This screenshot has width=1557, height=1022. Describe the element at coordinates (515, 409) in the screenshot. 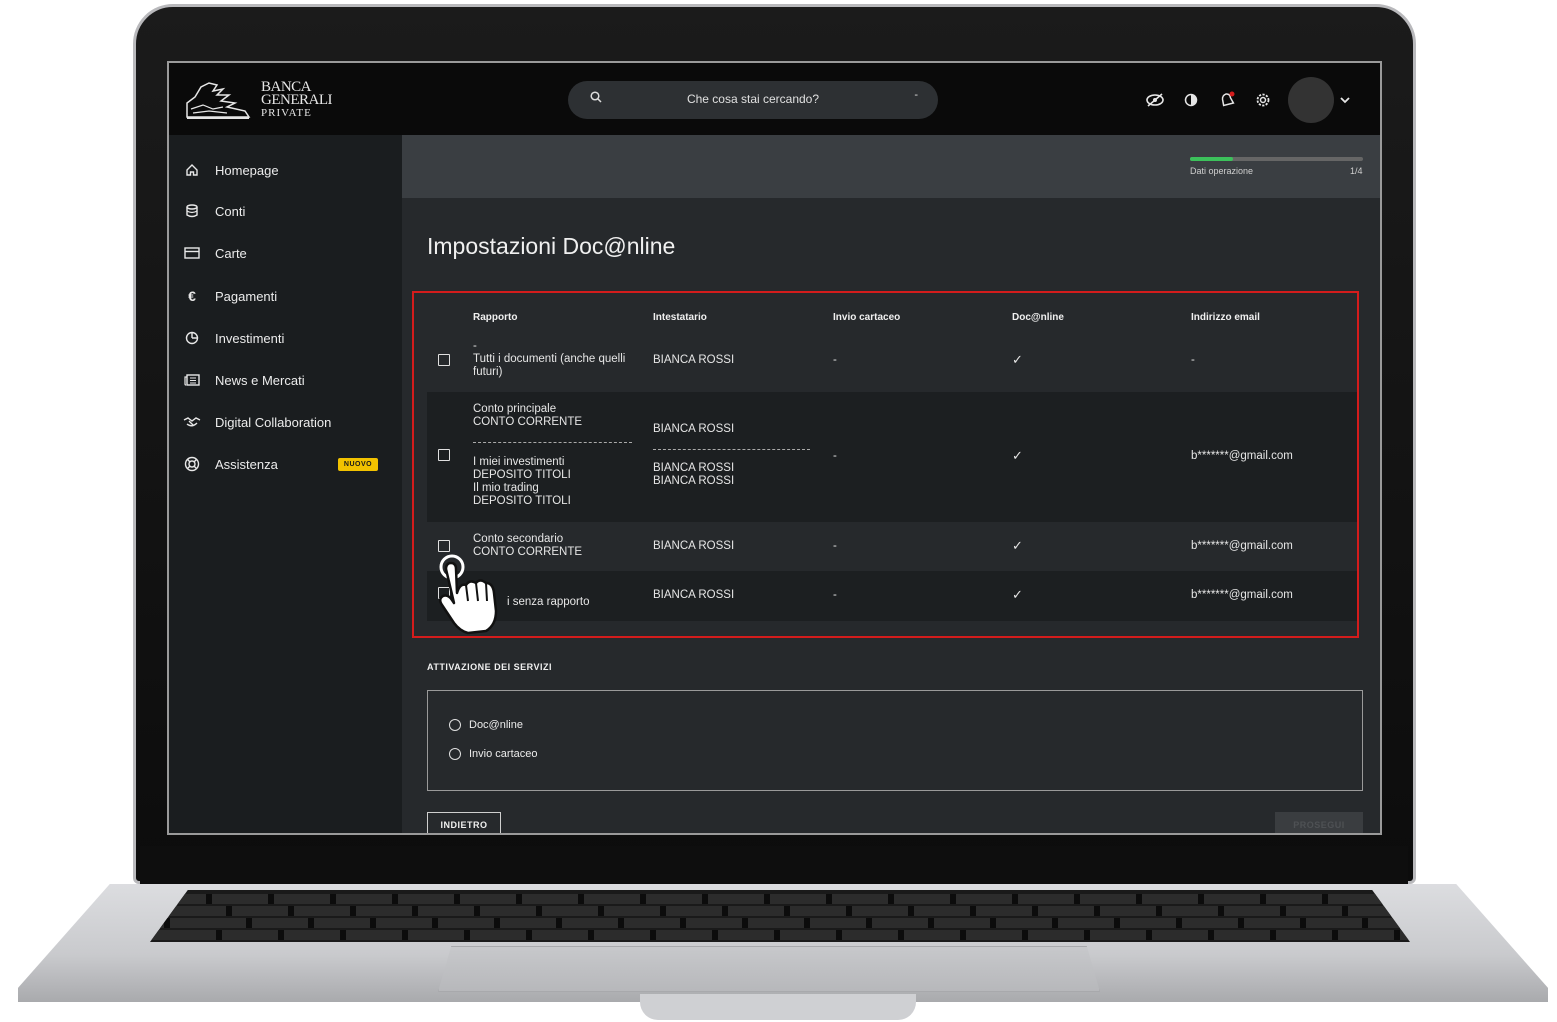

I see `rapporto-line: Conto principale` at that location.